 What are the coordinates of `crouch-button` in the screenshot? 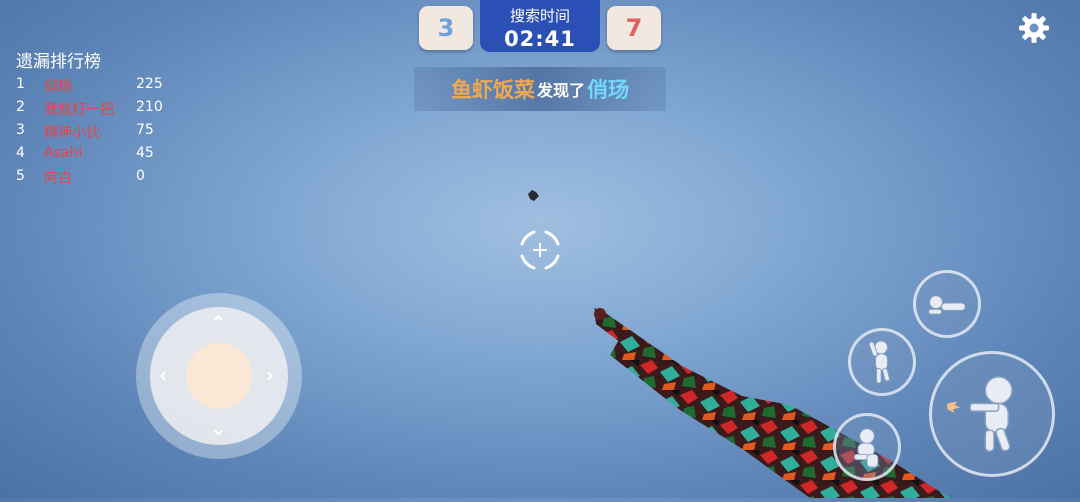 It's located at (867, 447).